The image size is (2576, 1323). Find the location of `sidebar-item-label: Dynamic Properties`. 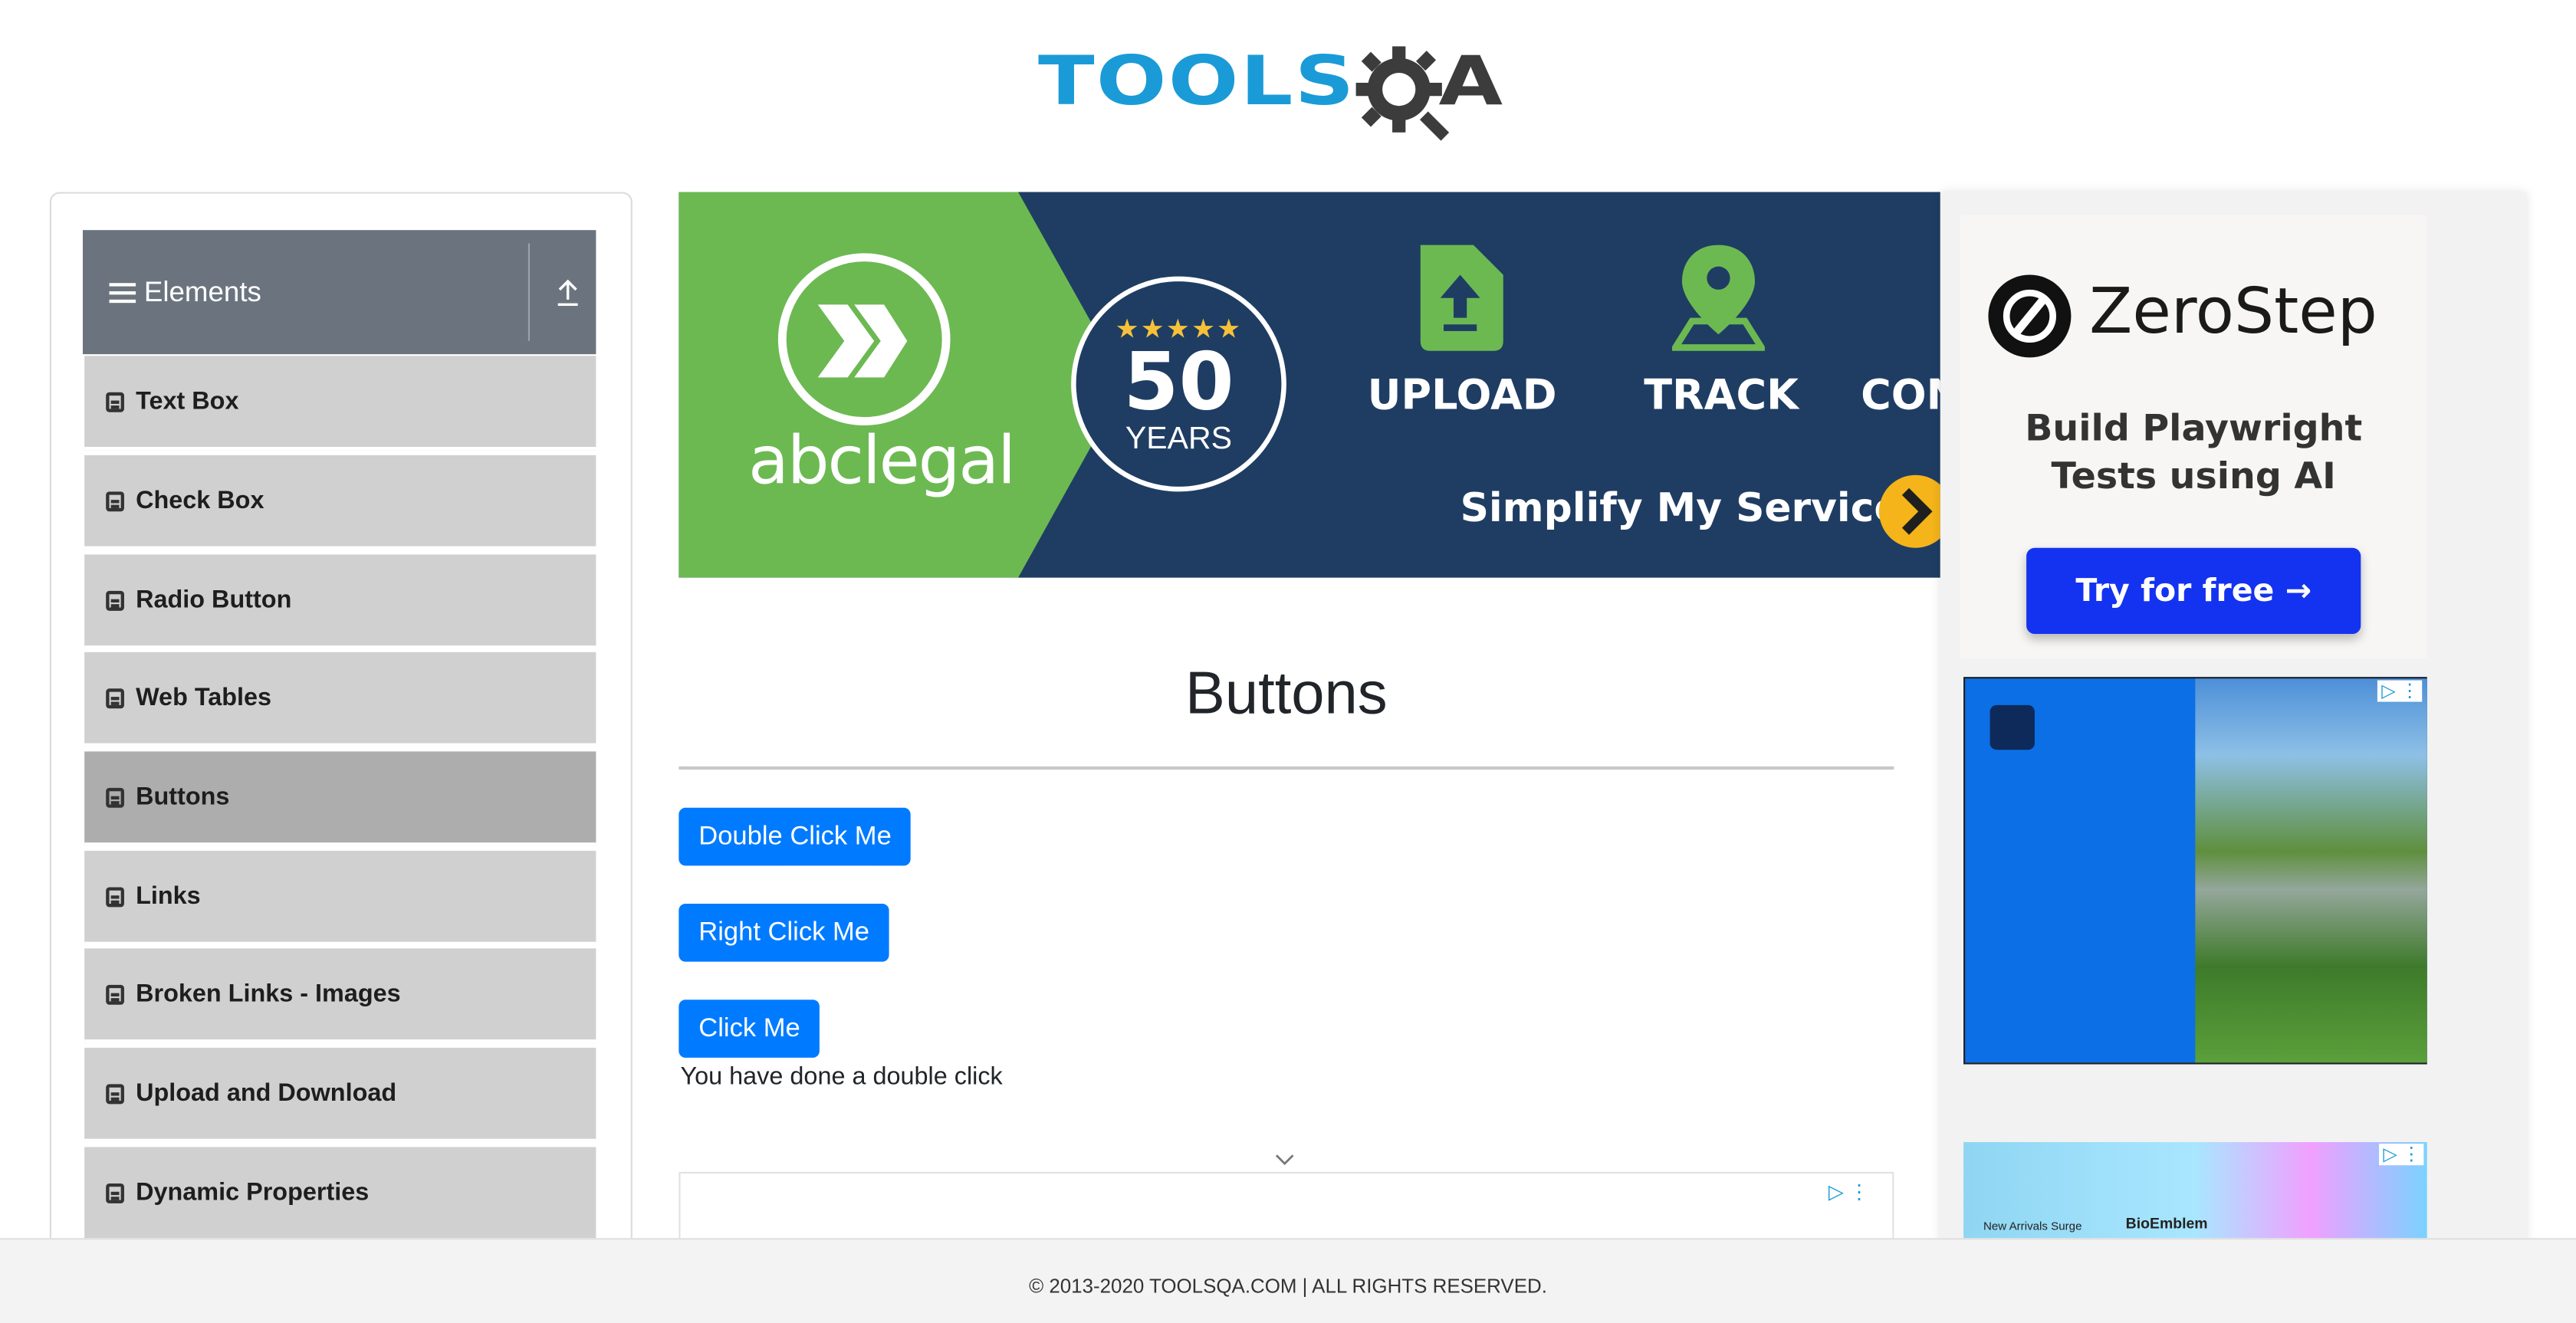

sidebar-item-label: Dynamic Properties is located at coordinates (253, 1192).